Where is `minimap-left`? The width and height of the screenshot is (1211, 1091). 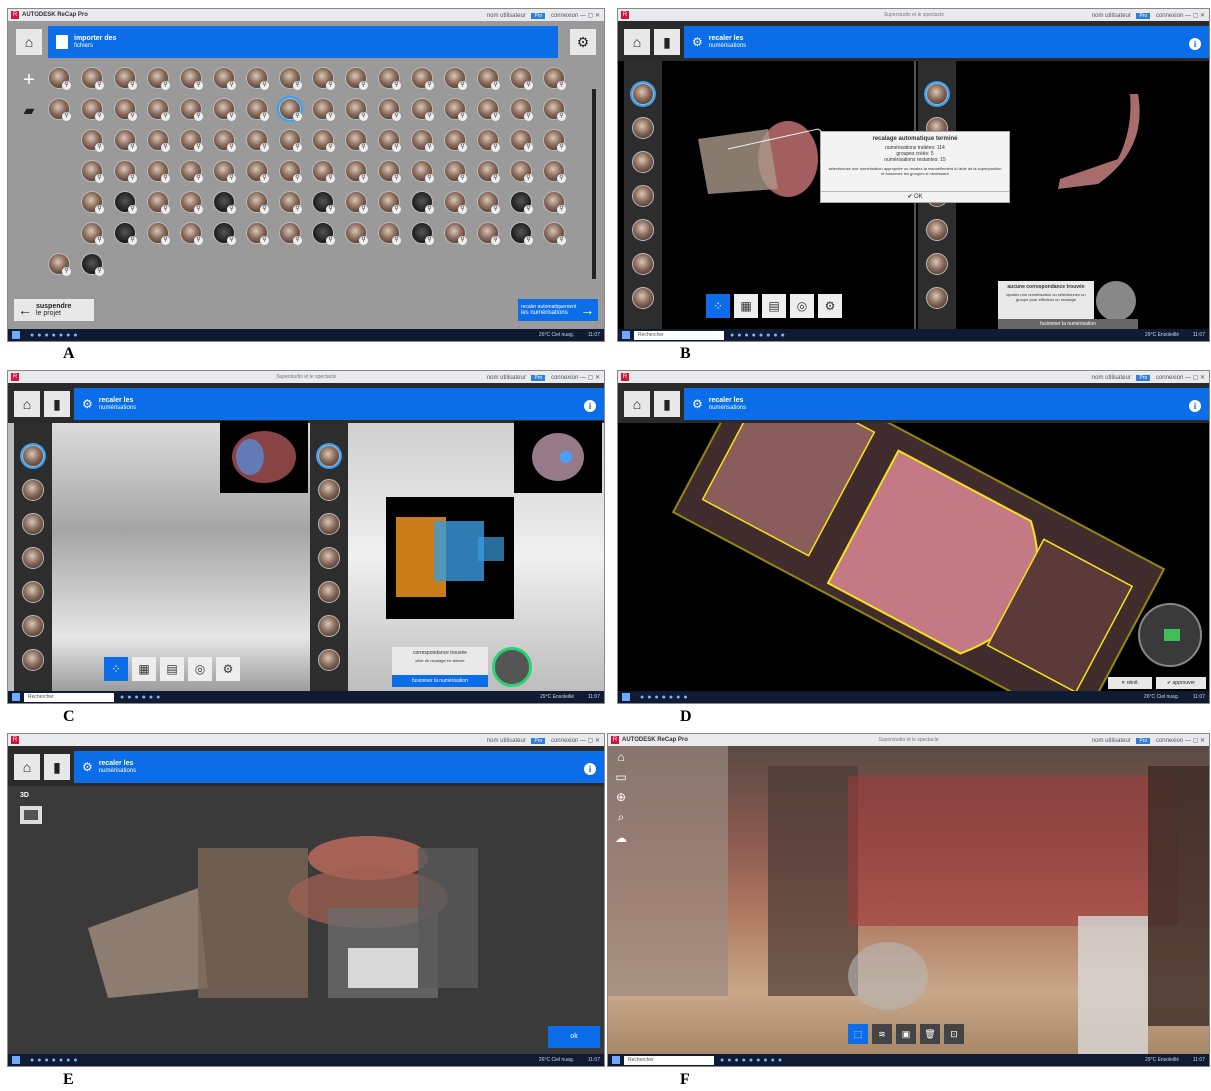 minimap-left is located at coordinates (264, 457).